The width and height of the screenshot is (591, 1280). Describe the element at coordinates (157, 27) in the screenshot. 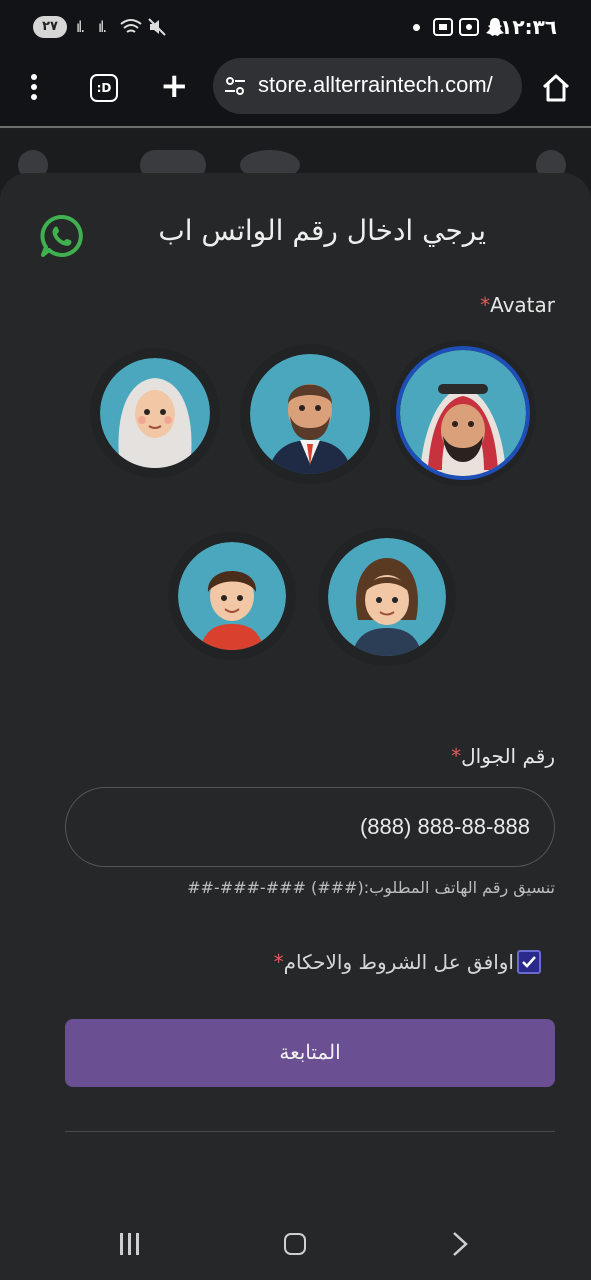

I see `mute-icon` at that location.